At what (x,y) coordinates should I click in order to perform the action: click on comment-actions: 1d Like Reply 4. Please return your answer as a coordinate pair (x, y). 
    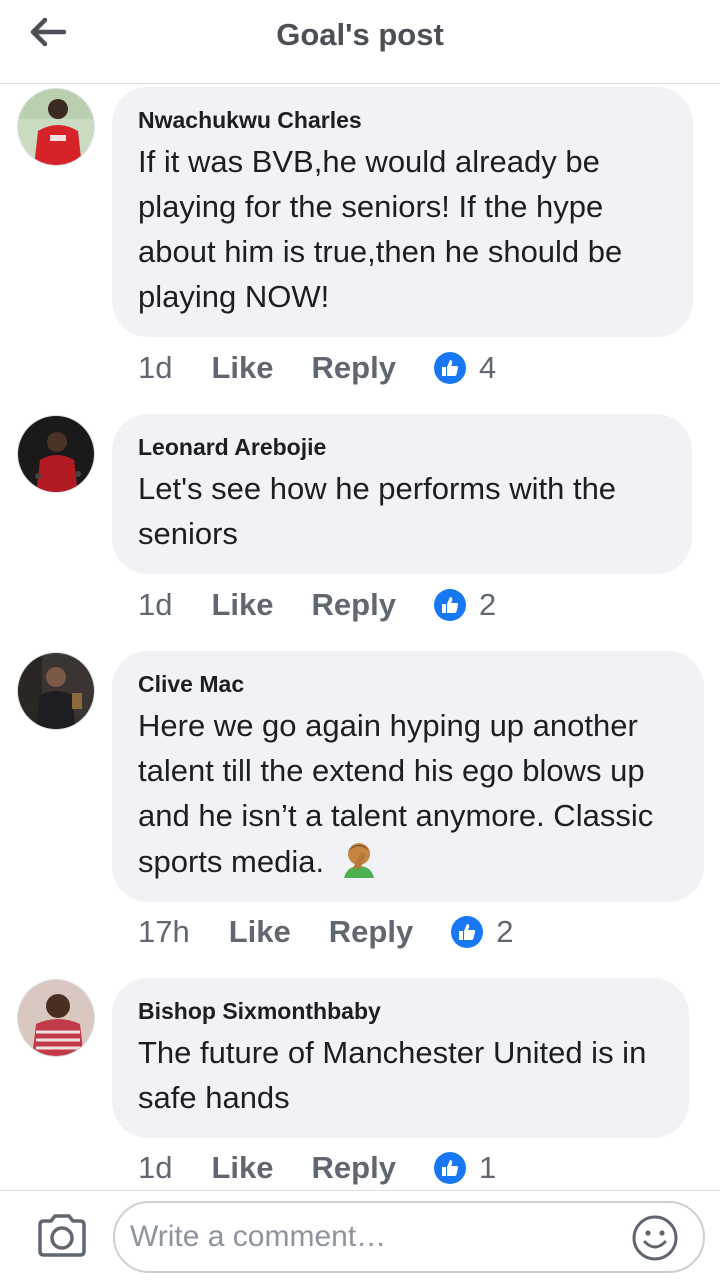
    Looking at the image, I should click on (317, 368).